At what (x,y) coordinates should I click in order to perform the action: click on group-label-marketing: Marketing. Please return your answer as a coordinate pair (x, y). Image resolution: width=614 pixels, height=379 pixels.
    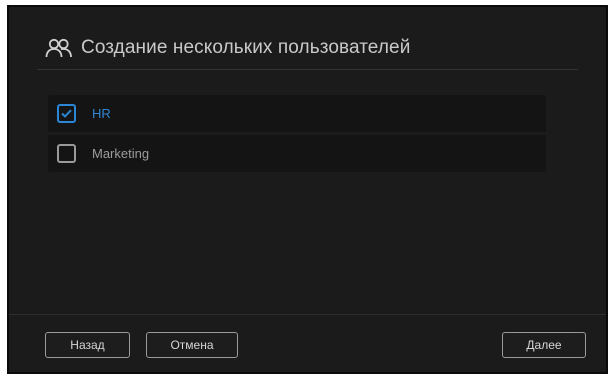
    Looking at the image, I should click on (121, 153).